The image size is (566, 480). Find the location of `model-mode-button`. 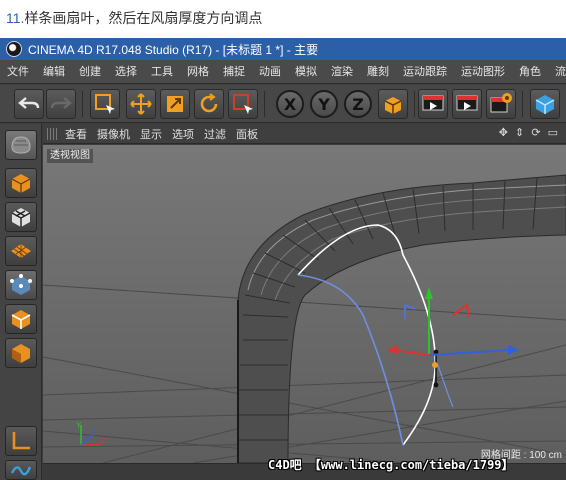

model-mode-button is located at coordinates (21, 145).